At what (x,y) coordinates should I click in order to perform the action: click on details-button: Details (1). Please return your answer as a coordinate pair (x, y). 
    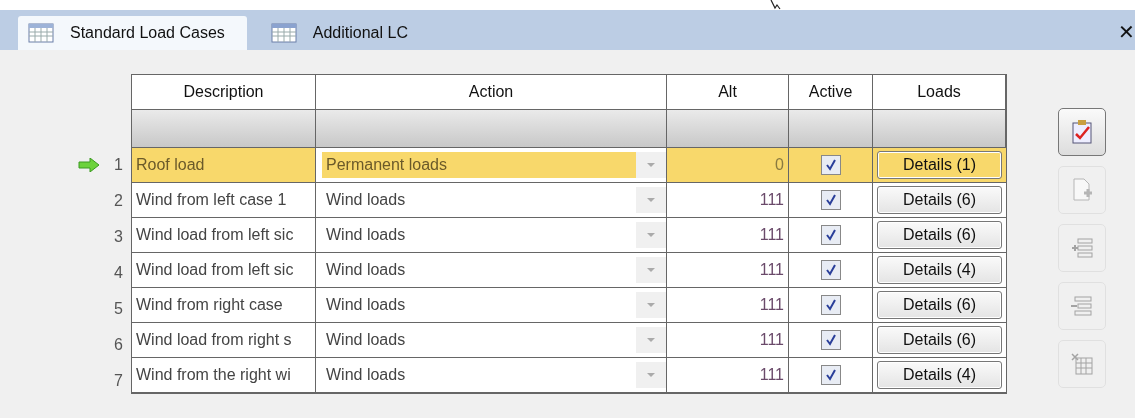
    Looking at the image, I should click on (939, 165).